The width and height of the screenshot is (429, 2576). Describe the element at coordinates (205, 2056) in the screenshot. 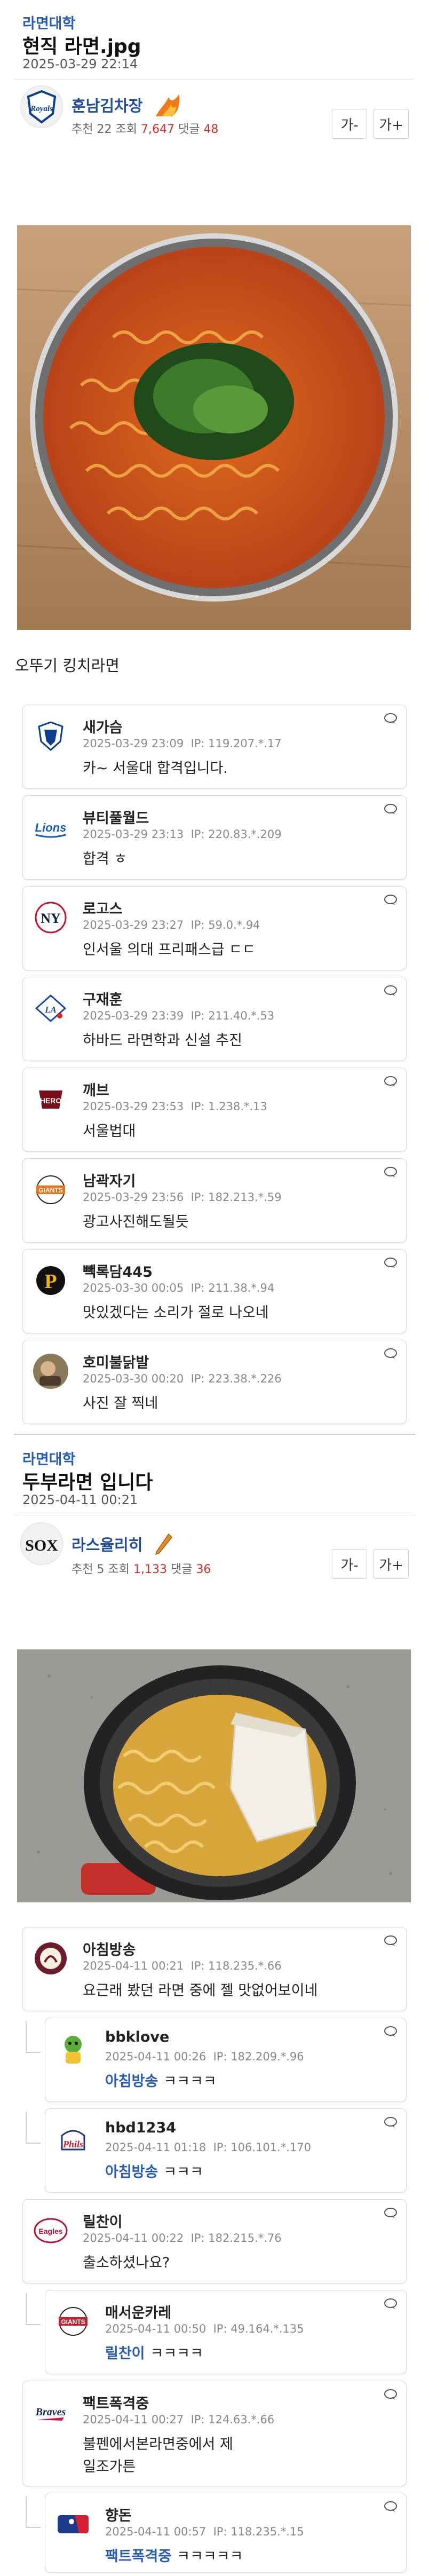

I see `comment-meta: 2025-04-11 00:26 IP: 182.209.*.96` at that location.